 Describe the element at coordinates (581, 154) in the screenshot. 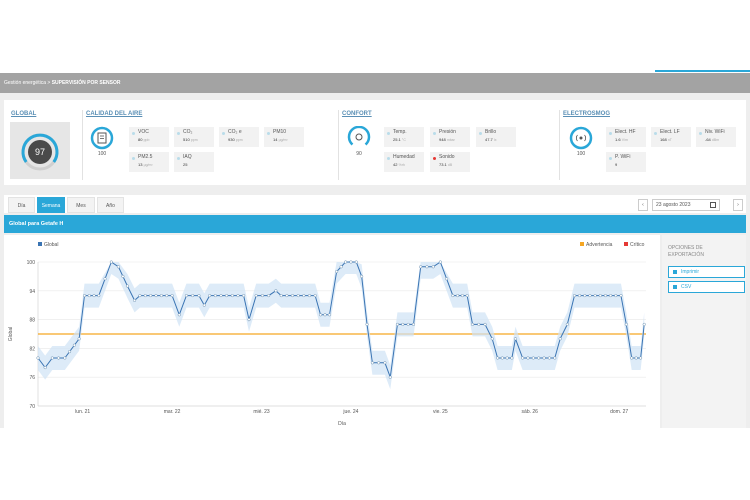

I see `electrosmog-score: 100` at that location.